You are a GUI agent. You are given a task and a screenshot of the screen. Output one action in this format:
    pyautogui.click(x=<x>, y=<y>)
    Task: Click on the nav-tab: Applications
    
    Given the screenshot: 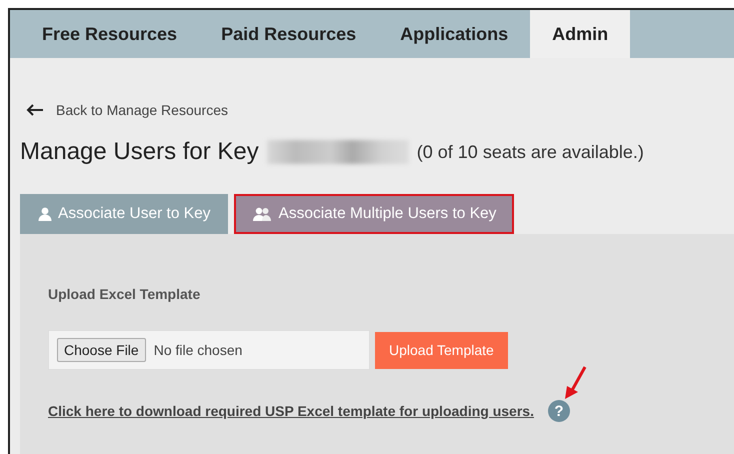 What is the action you would take?
    pyautogui.click(x=454, y=34)
    